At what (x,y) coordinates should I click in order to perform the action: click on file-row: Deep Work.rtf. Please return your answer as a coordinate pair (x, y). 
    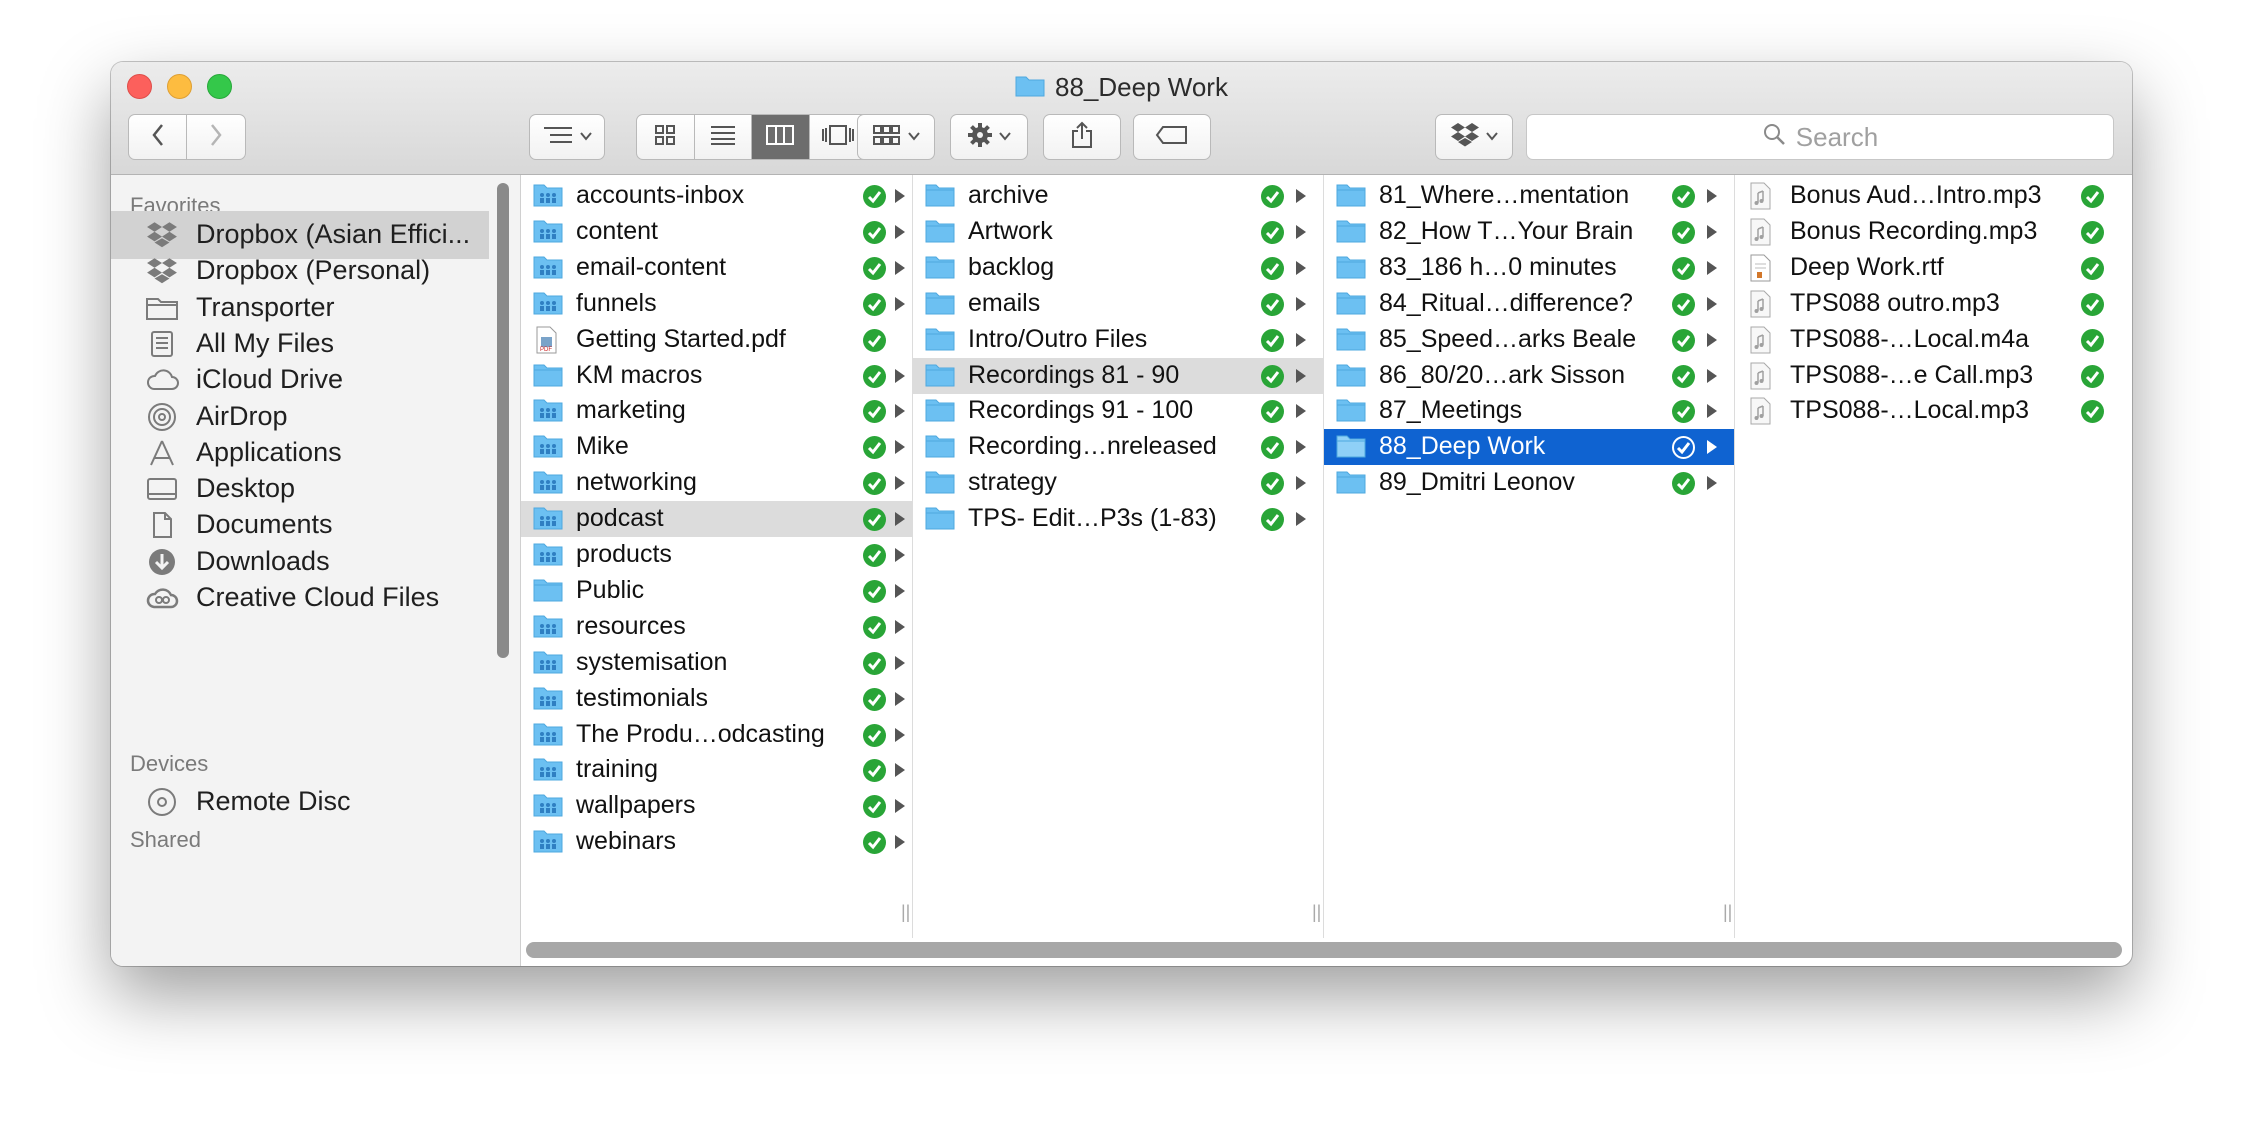
    Looking at the image, I should click on (1933, 268).